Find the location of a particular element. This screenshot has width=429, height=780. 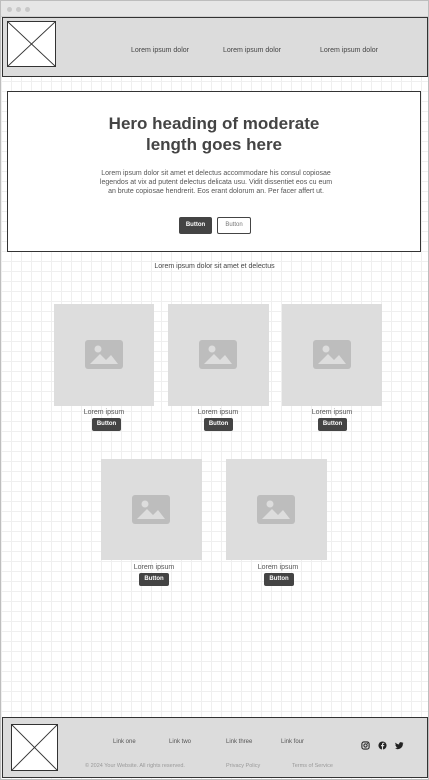

instagram-icon is located at coordinates (365, 745).